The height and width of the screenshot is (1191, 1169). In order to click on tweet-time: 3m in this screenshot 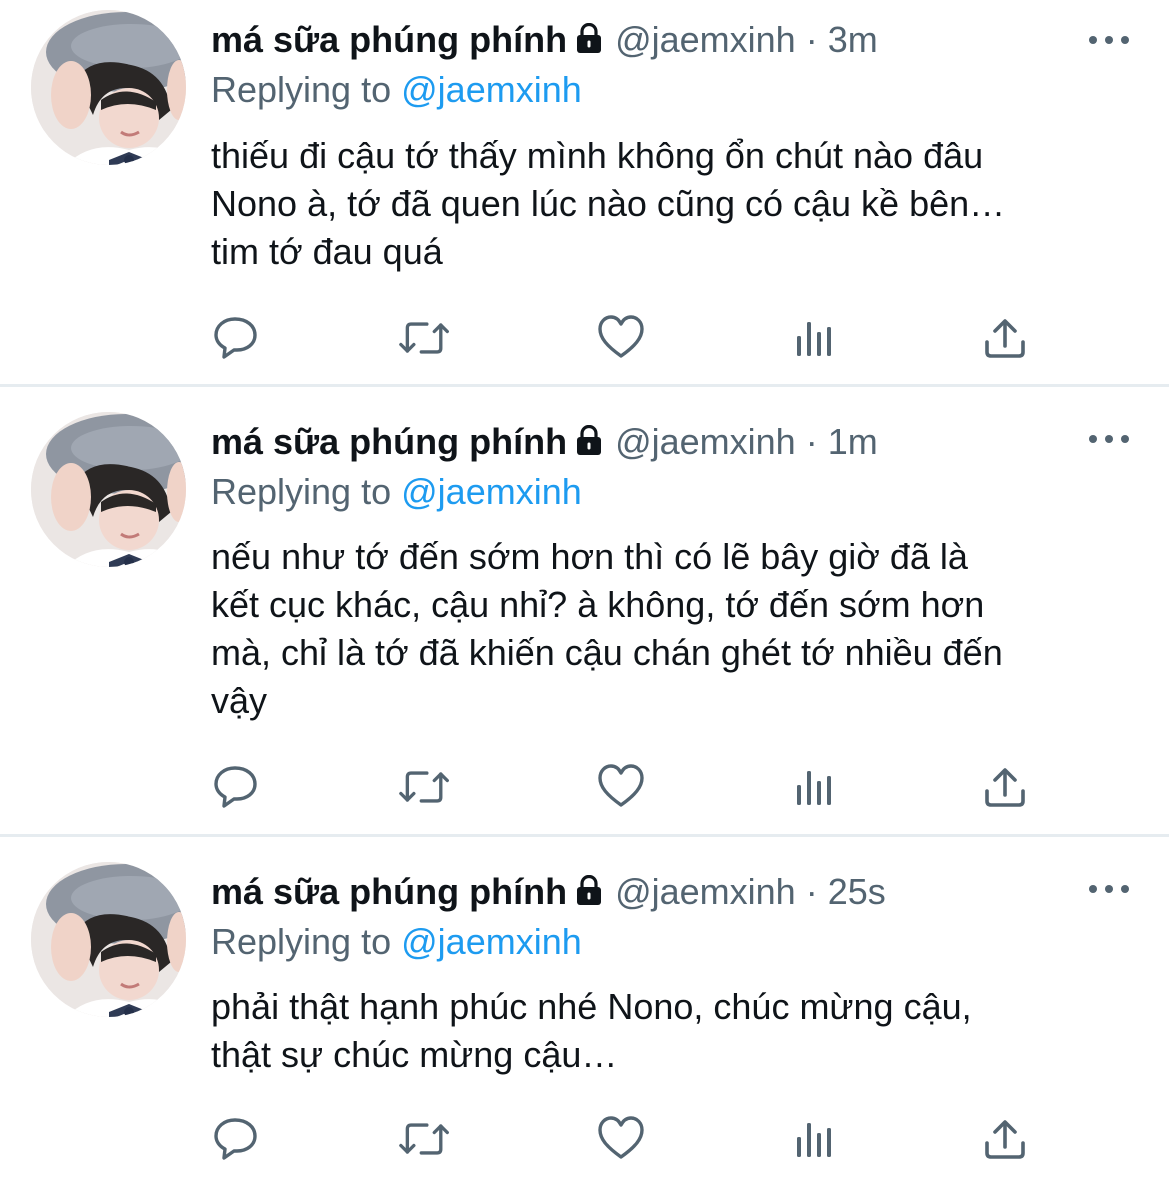, I will do `click(853, 39)`.